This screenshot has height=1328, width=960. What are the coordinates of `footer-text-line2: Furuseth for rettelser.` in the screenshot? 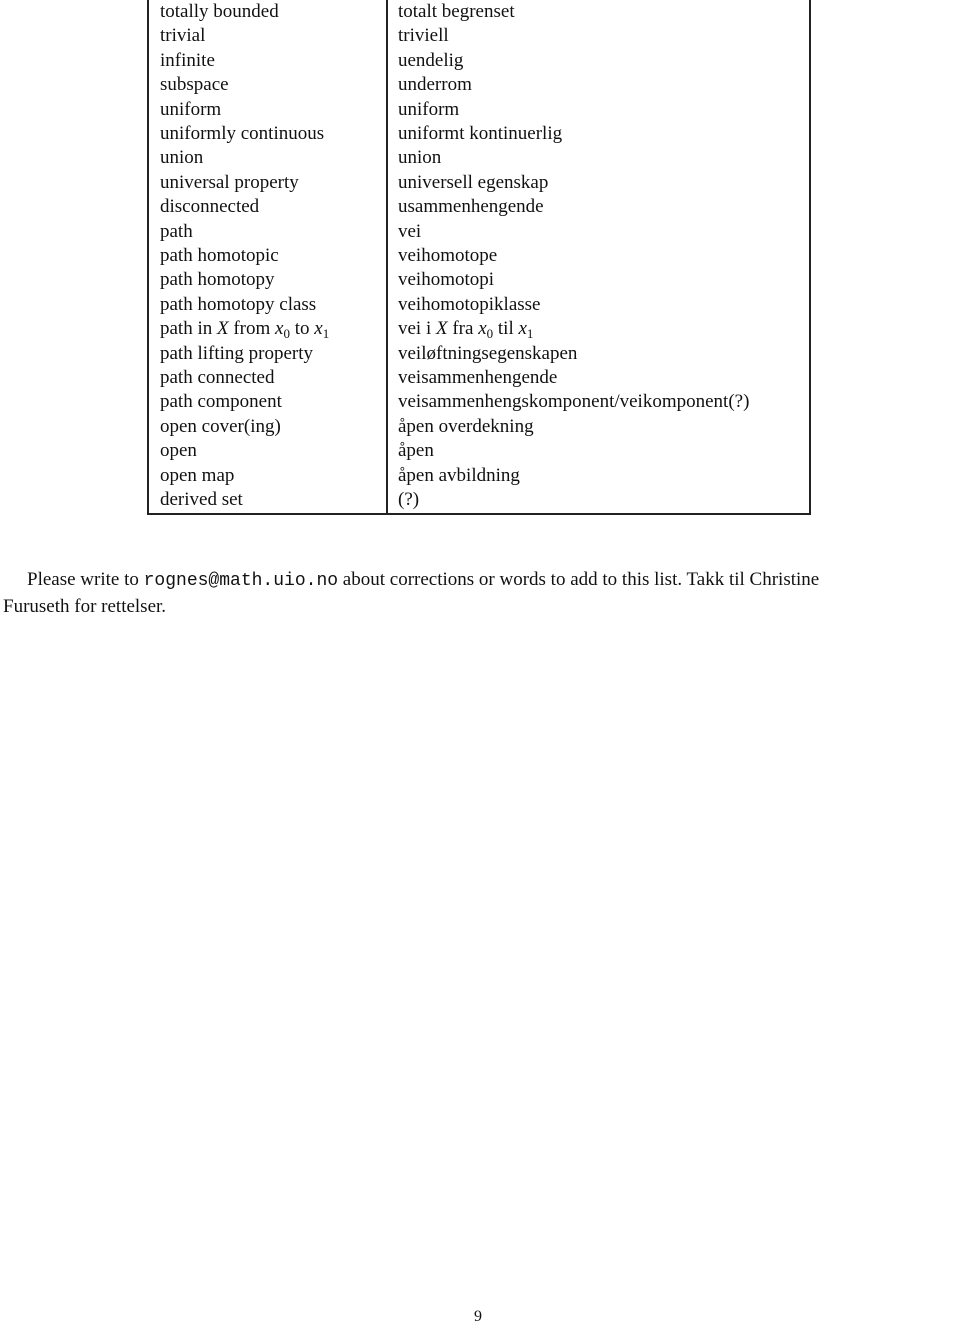 It's located at (85, 606).